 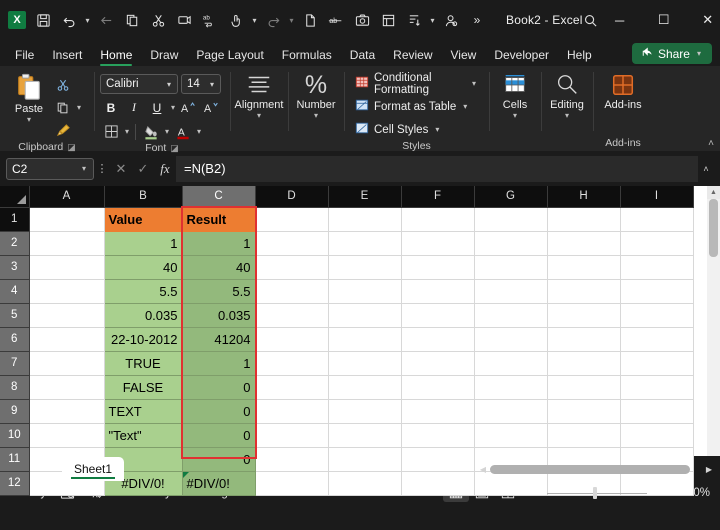 What do you see at coordinates (316, 116) in the screenshot?
I see `number-dropdown-icon: ▾` at bounding box center [316, 116].